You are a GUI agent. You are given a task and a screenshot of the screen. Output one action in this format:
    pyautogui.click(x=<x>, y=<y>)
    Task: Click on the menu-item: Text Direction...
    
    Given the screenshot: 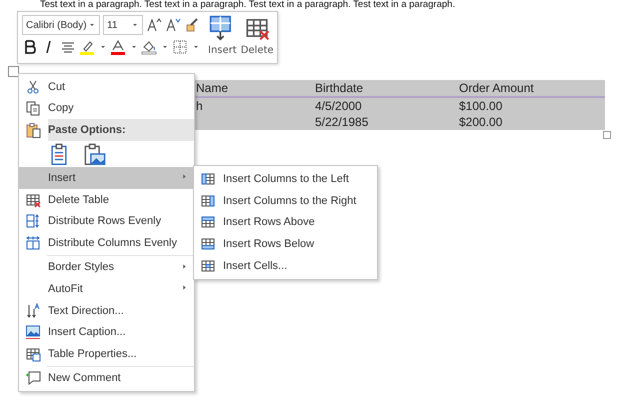 What is the action you would take?
    pyautogui.click(x=106, y=311)
    